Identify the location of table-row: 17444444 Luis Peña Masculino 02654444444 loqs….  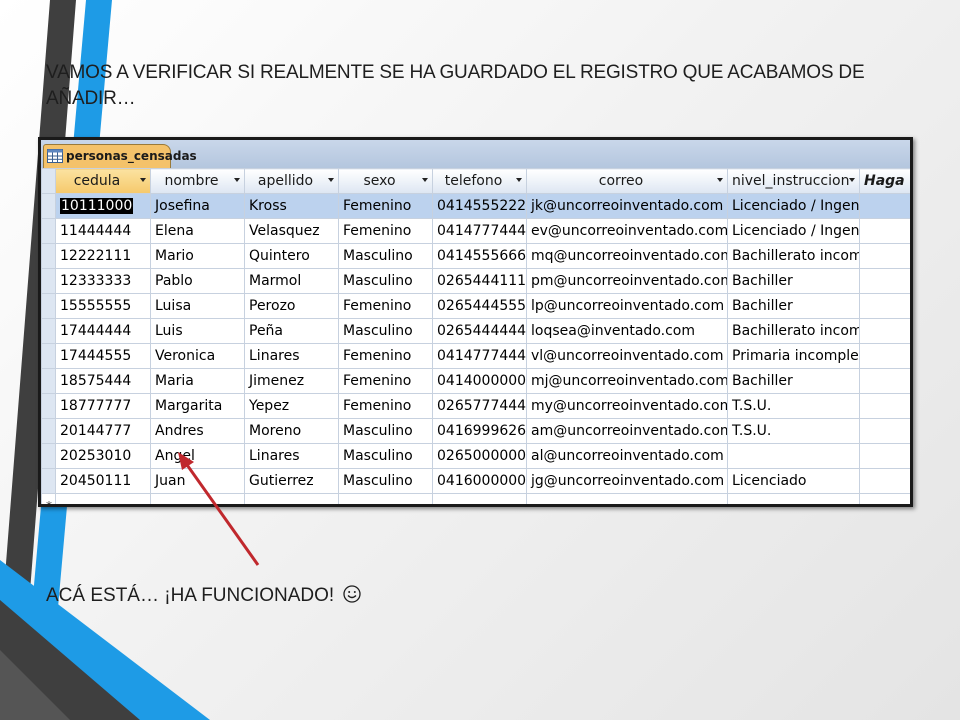
(475, 331).